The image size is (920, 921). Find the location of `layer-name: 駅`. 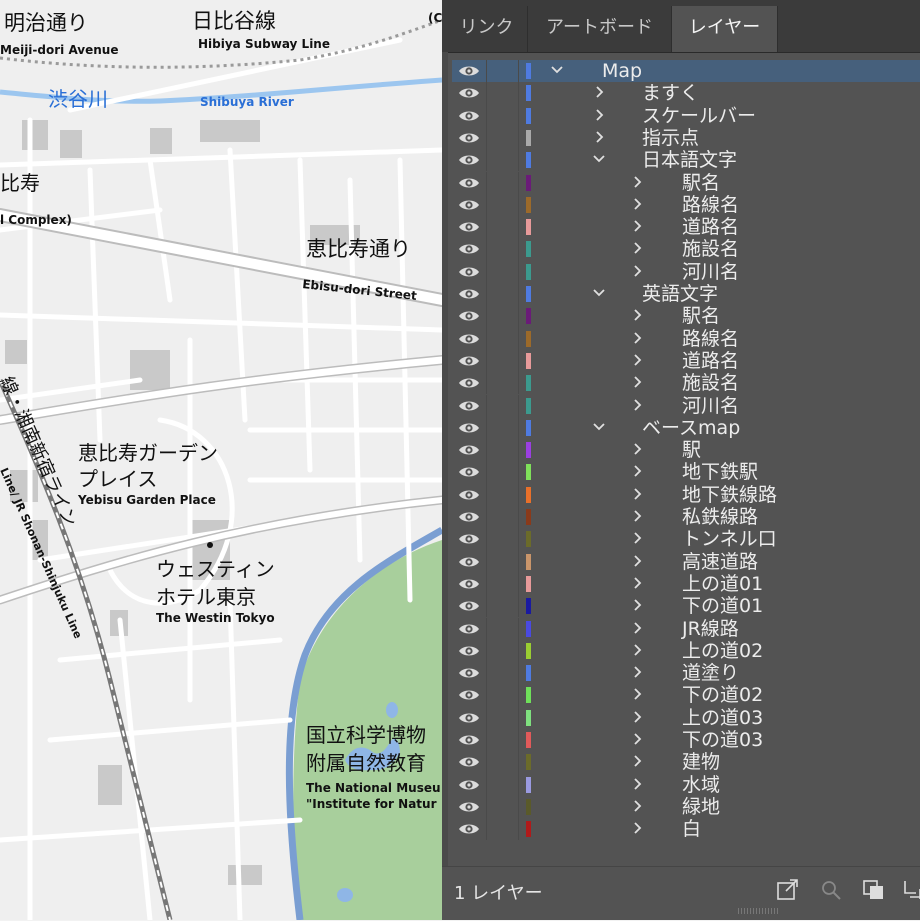

layer-name: 駅 is located at coordinates (691, 450).